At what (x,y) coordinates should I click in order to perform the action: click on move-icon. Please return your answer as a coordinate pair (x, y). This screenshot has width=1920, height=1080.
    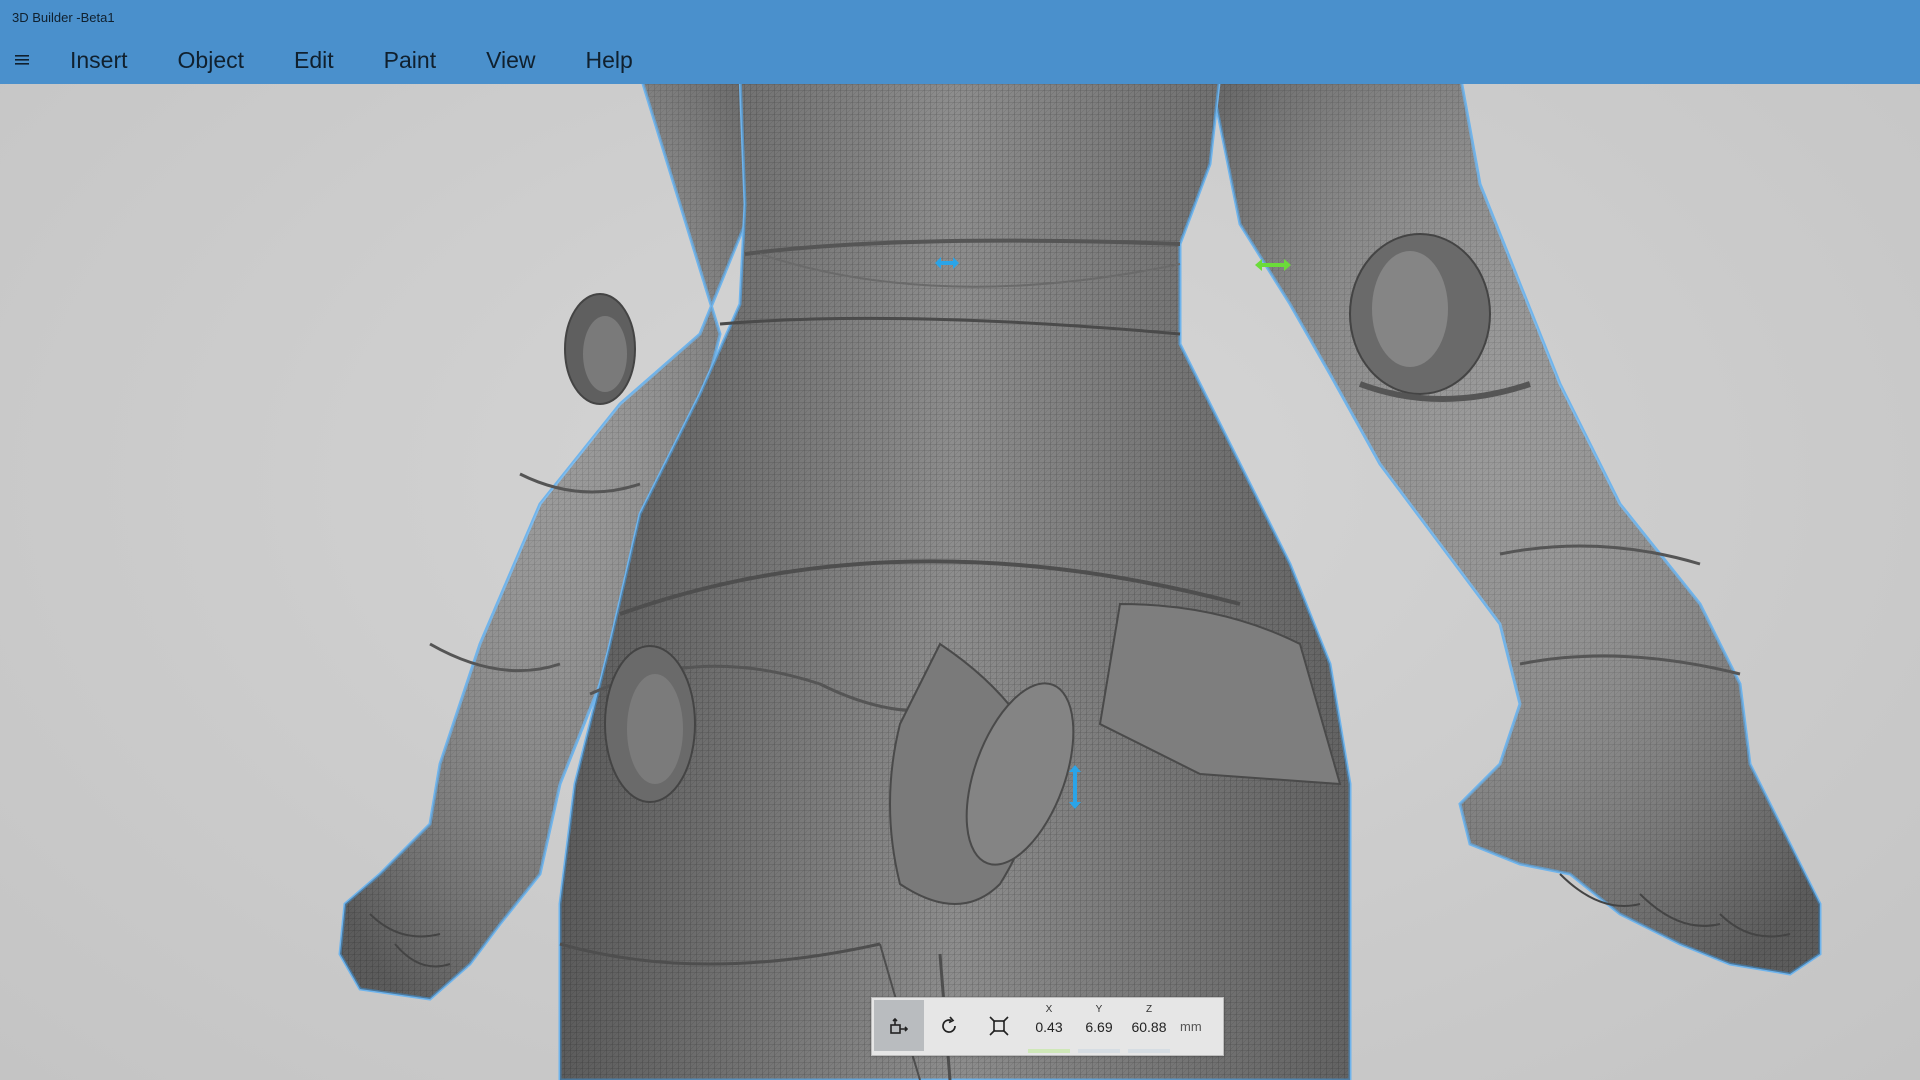
    Looking at the image, I should click on (899, 1025).